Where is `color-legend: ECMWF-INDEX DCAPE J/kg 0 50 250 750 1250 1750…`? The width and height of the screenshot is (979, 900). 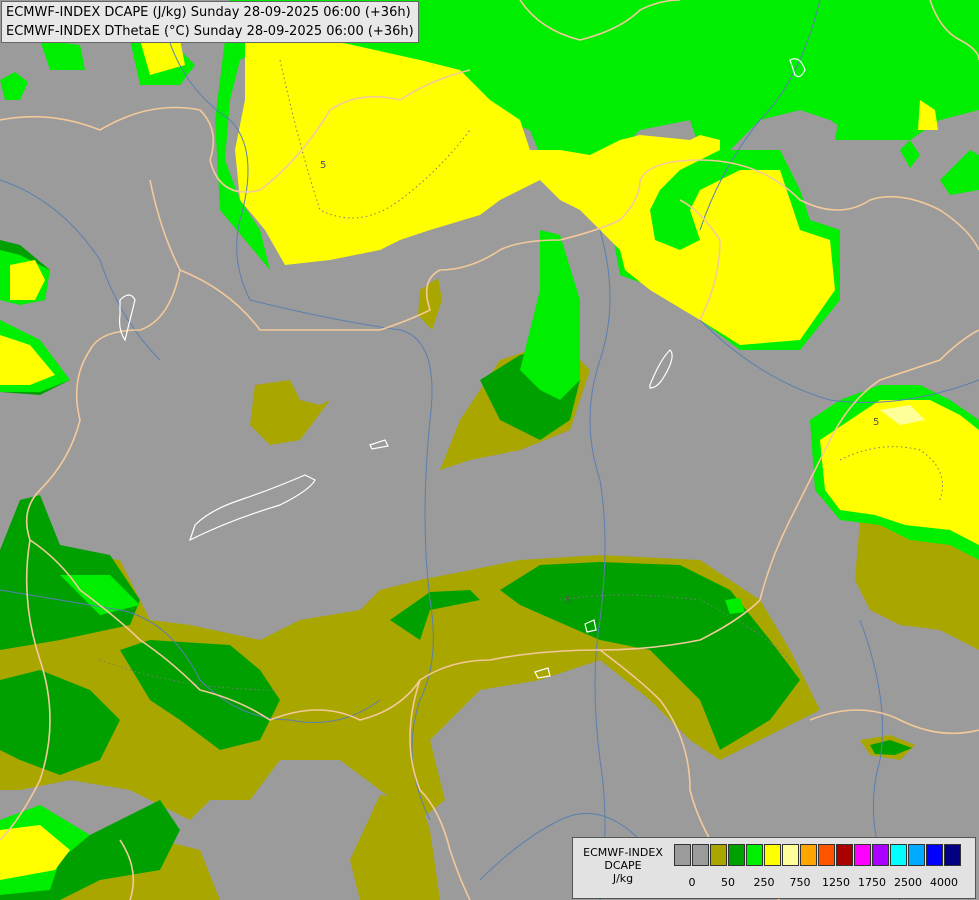 color-legend: ECMWF-INDEX DCAPE J/kg 0 50 250 750 1250 1750… is located at coordinates (774, 868).